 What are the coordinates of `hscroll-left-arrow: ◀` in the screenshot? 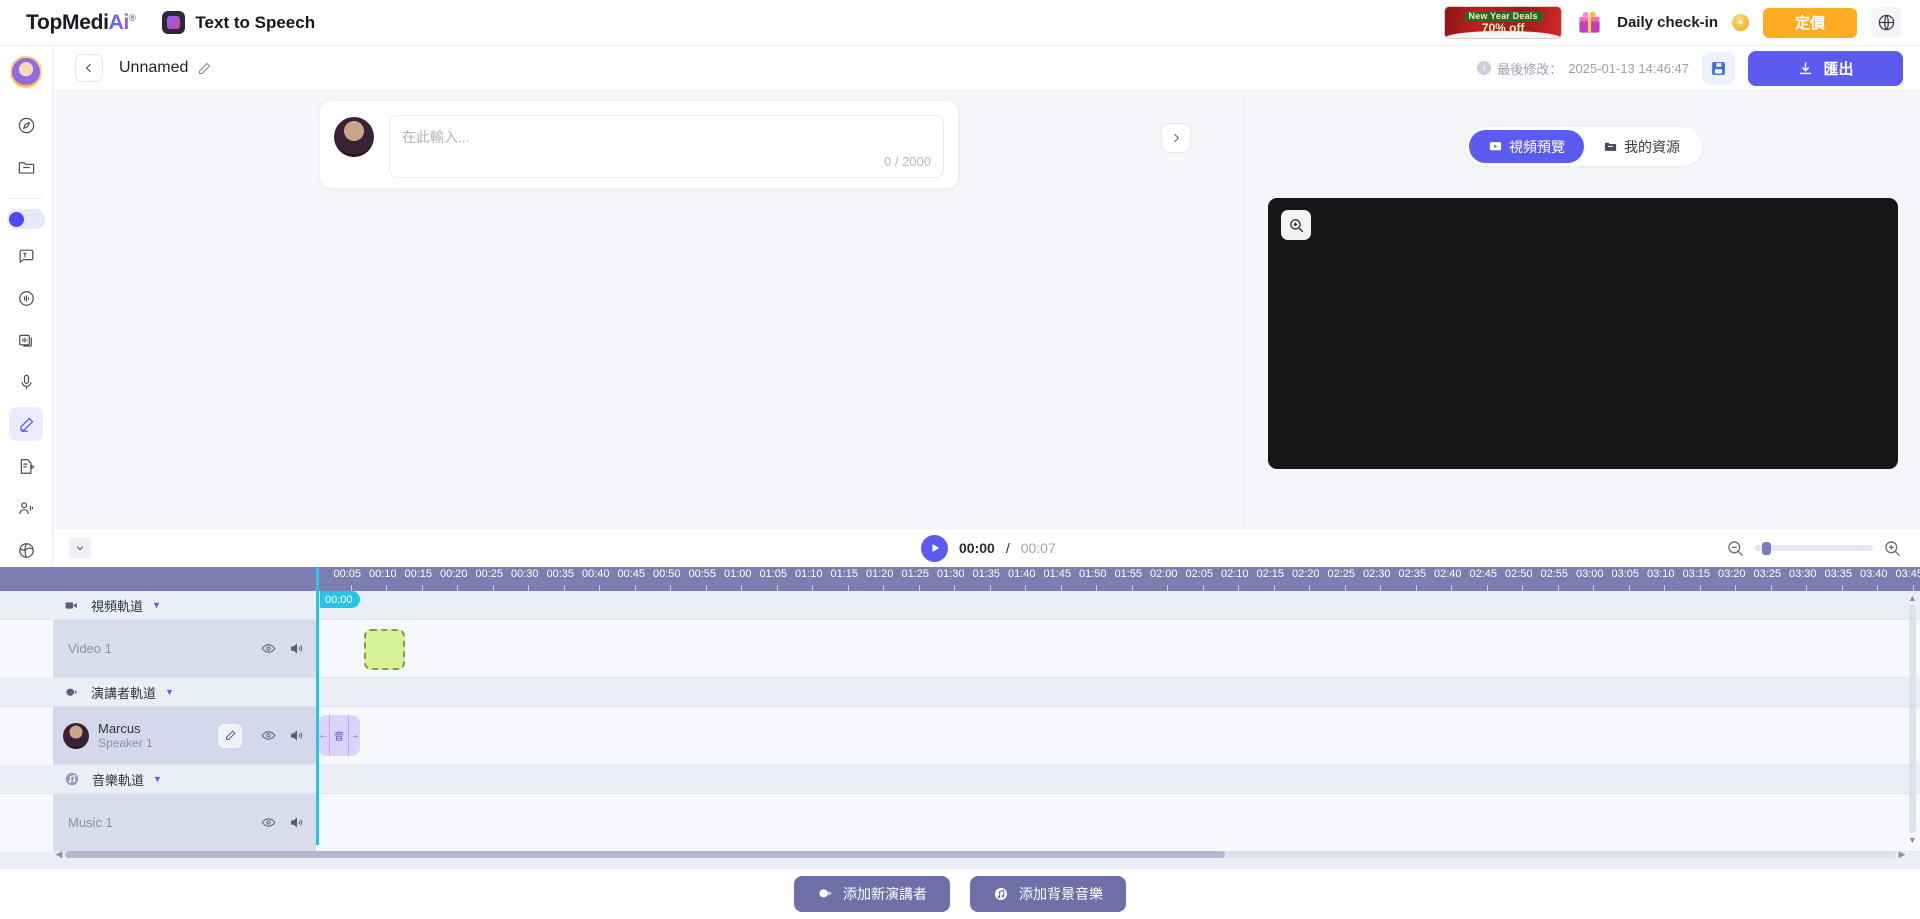 It's located at (59, 854).